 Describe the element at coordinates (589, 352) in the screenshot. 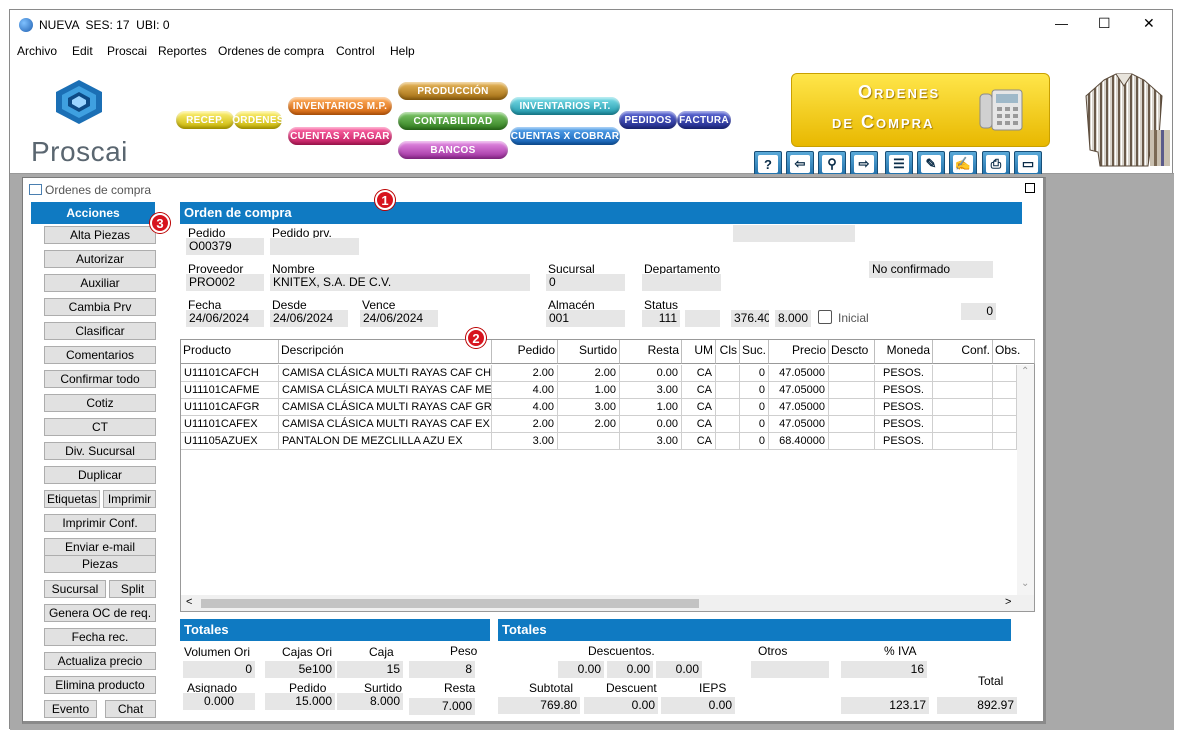

I see `col-surtido: Surtido` at that location.